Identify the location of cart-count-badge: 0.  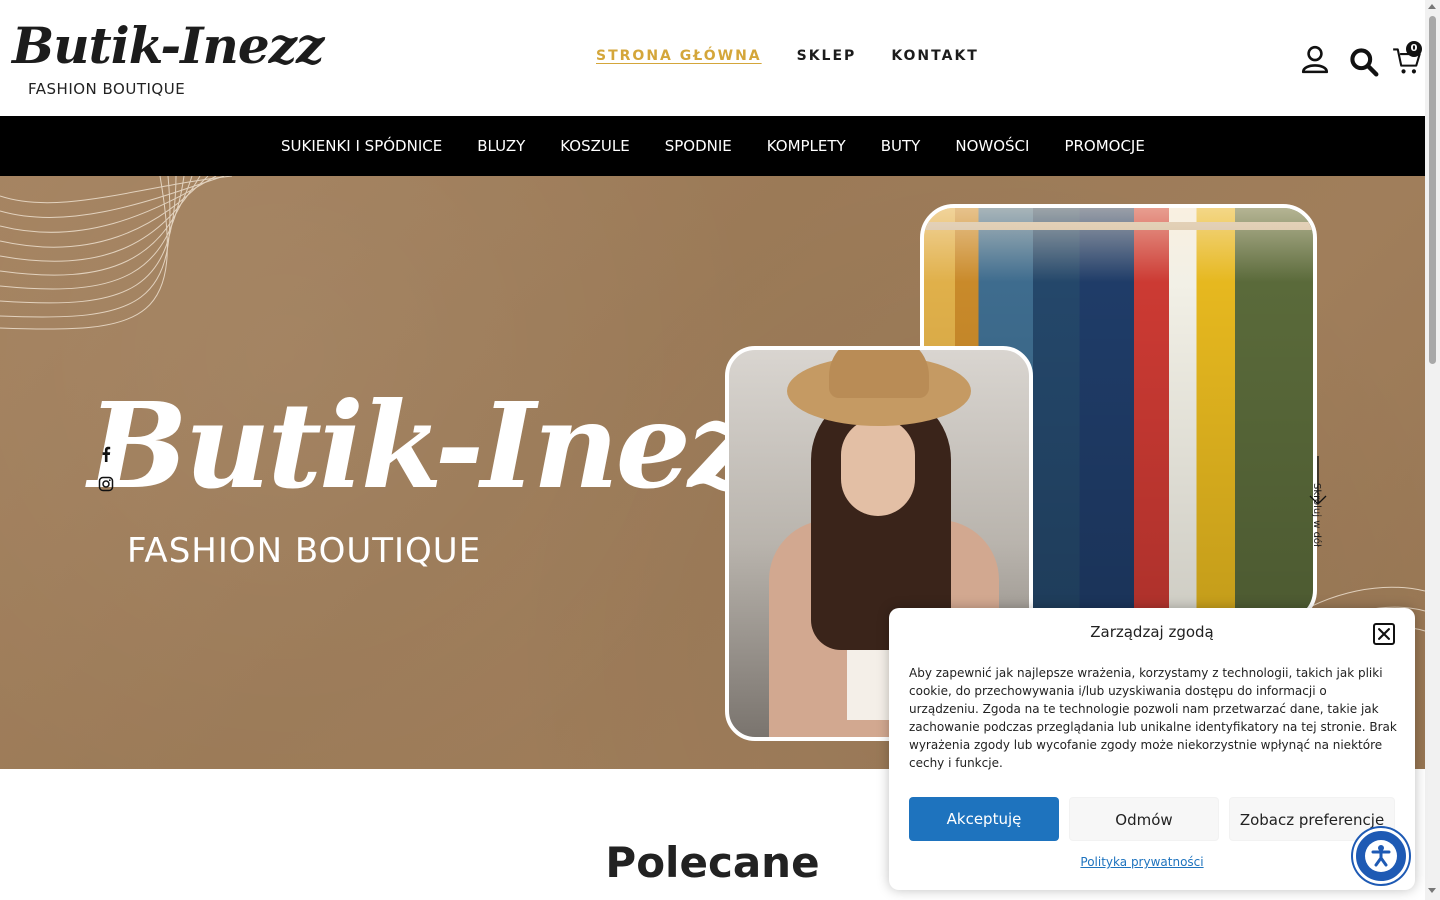
(1414, 49).